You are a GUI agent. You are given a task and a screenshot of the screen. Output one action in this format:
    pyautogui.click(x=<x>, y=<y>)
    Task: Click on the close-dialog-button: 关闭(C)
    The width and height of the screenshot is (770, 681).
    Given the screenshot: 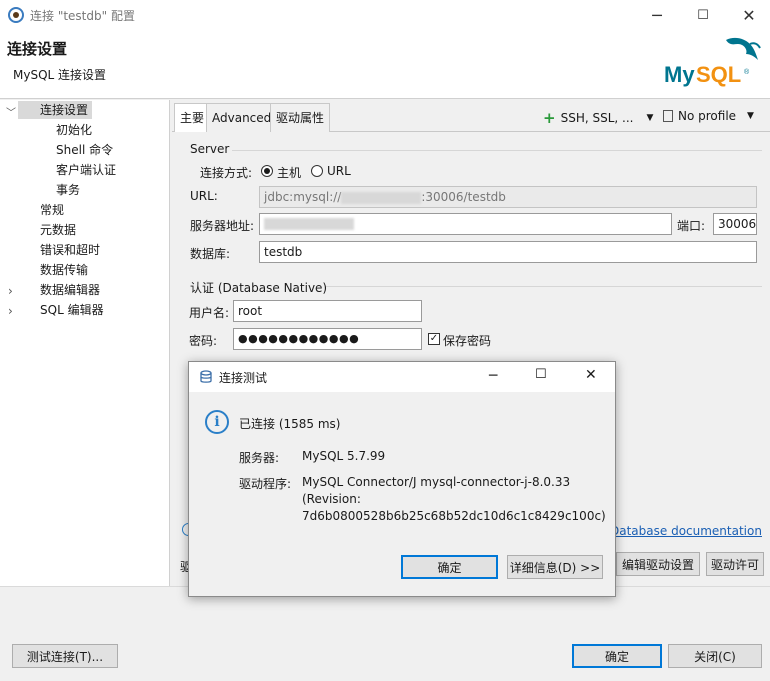 What is the action you would take?
    pyautogui.click(x=715, y=656)
    